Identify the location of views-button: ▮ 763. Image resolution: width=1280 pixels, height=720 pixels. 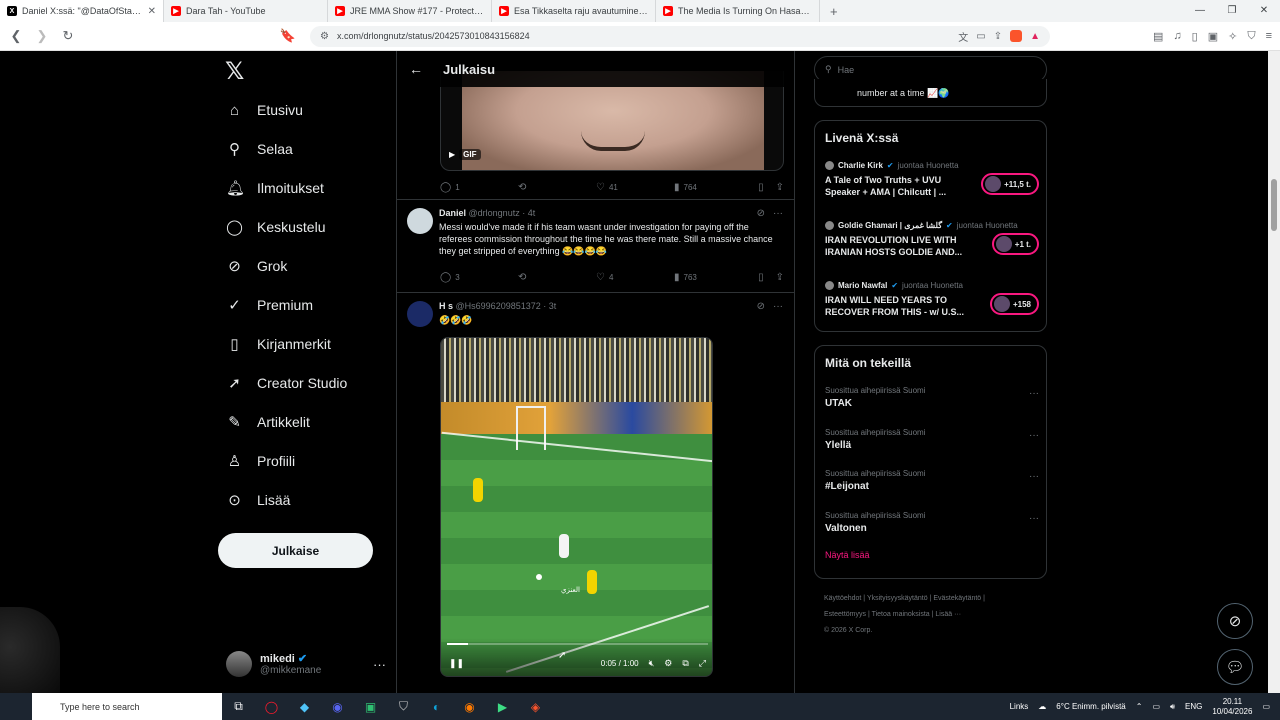
(713, 277).